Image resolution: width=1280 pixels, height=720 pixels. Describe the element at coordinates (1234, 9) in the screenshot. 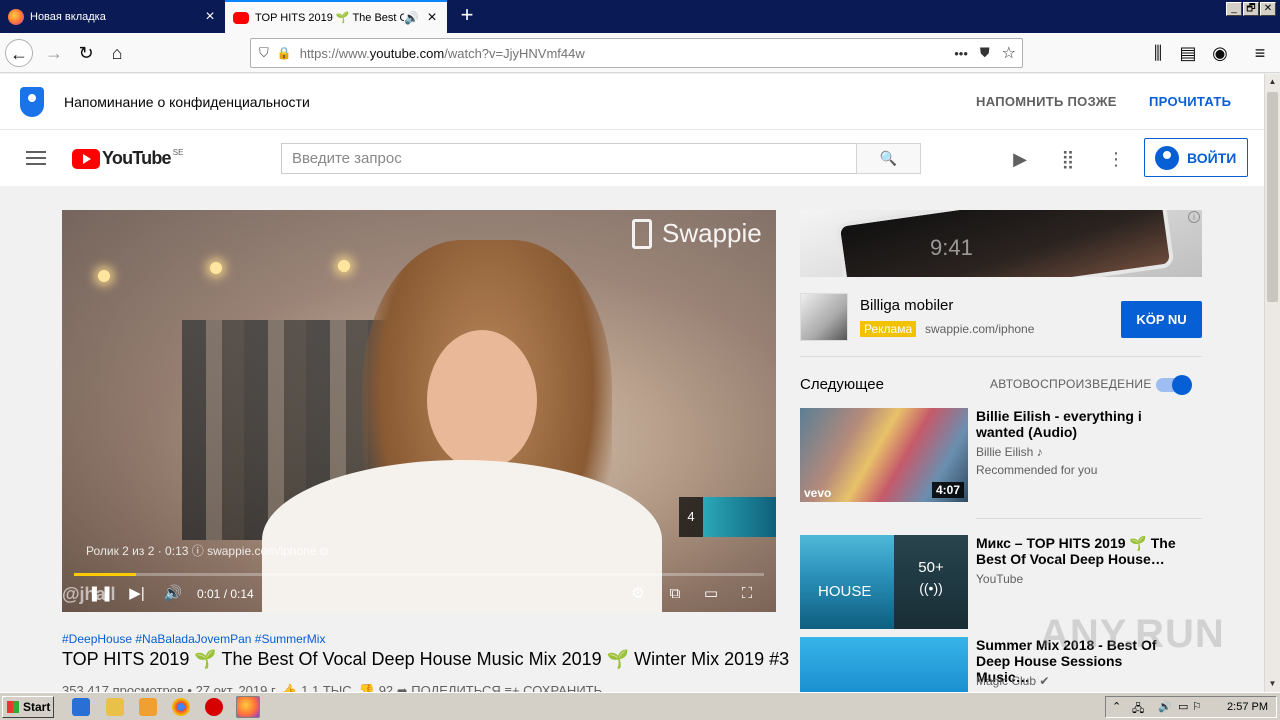

I see `minimize-button: _` at that location.